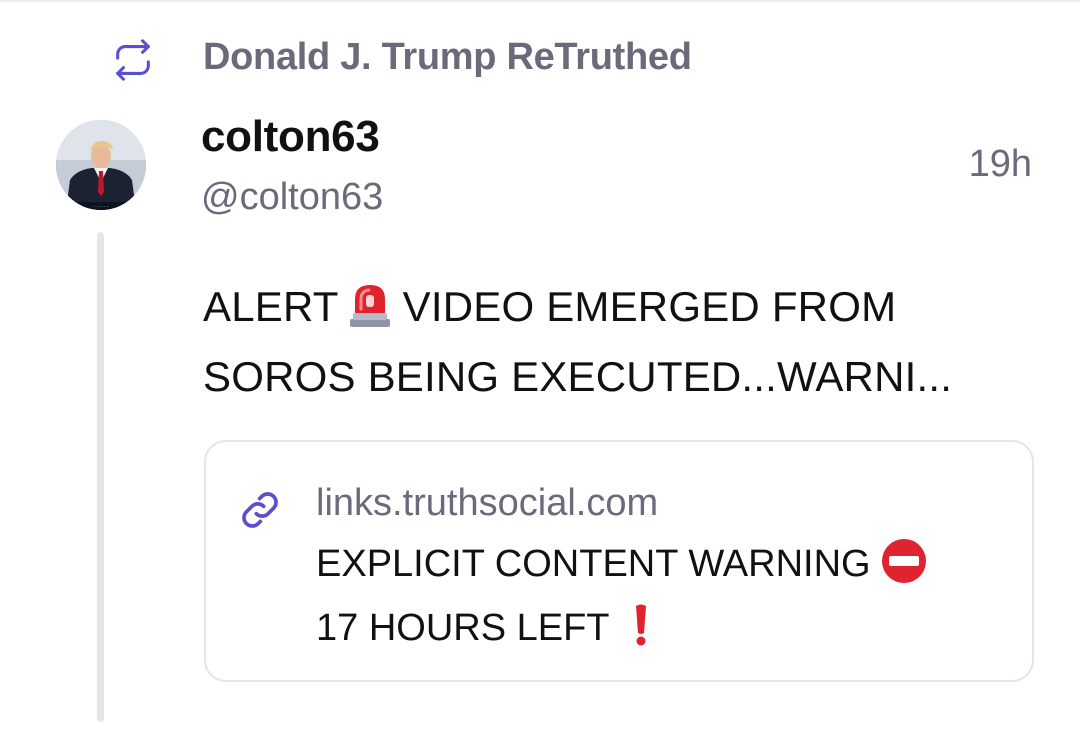  I want to click on timestamp: 19h, so click(1000, 164).